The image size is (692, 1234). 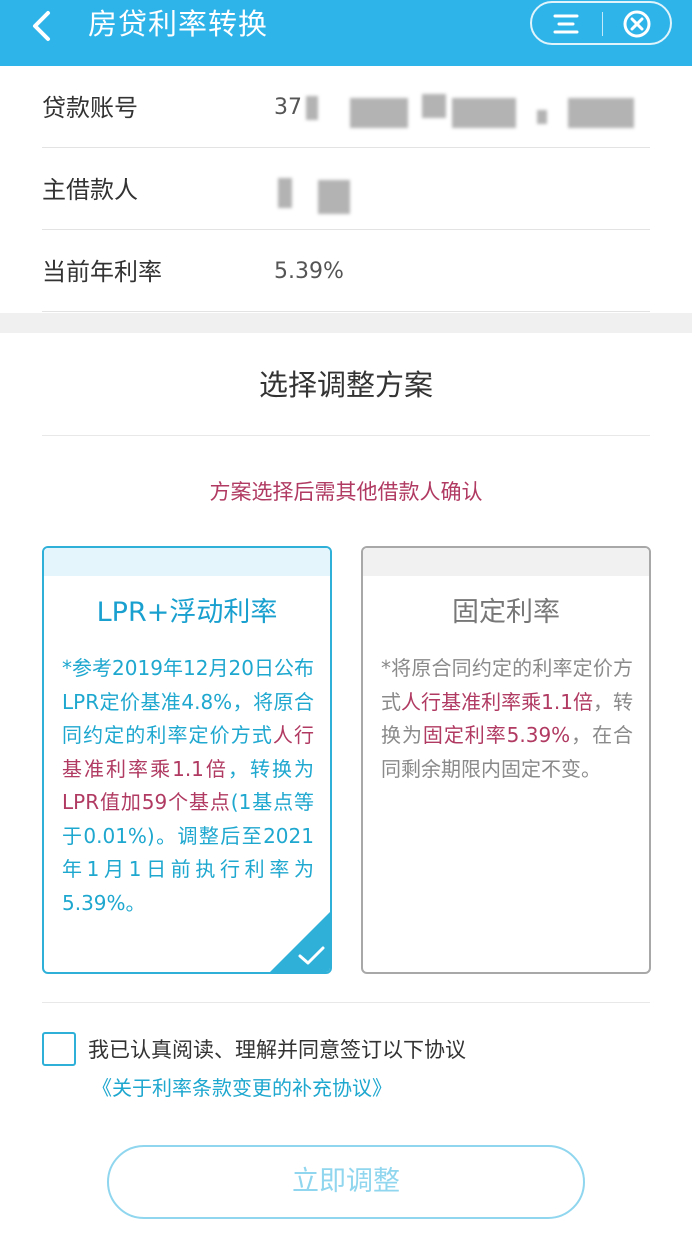 I want to click on highlight-text: 人行基准利率乘1.1倍, so click(x=497, y=701).